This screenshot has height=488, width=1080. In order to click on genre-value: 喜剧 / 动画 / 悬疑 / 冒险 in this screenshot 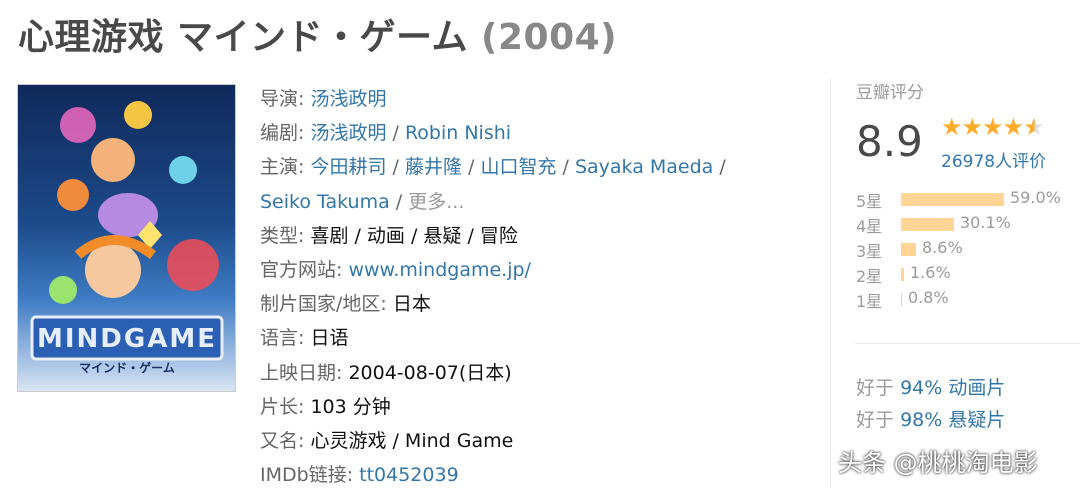, I will do `click(414, 235)`.